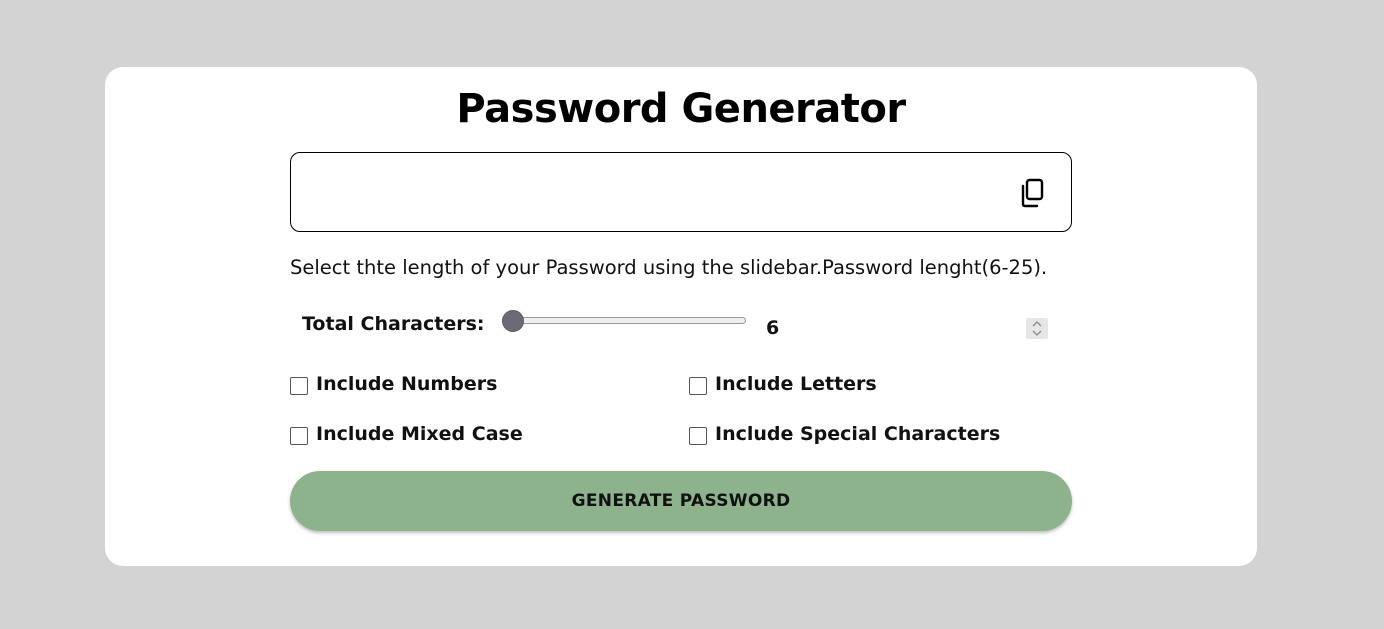 The image size is (1384, 629). What do you see at coordinates (858, 434) in the screenshot?
I see `include-special-characters-label: Include Special Characters` at bounding box center [858, 434].